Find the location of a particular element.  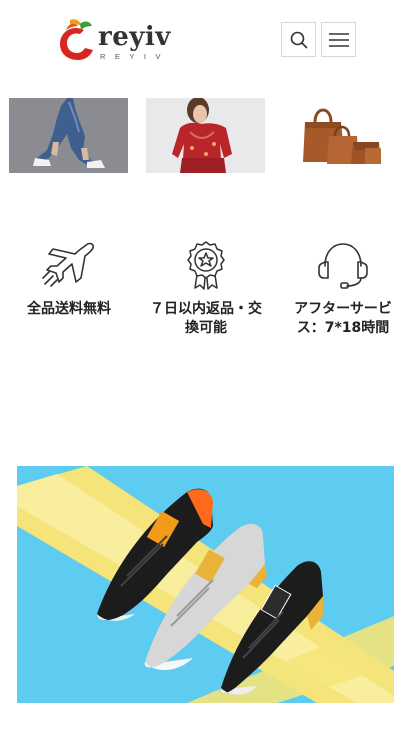

logo-icon is located at coordinates (76, 39).